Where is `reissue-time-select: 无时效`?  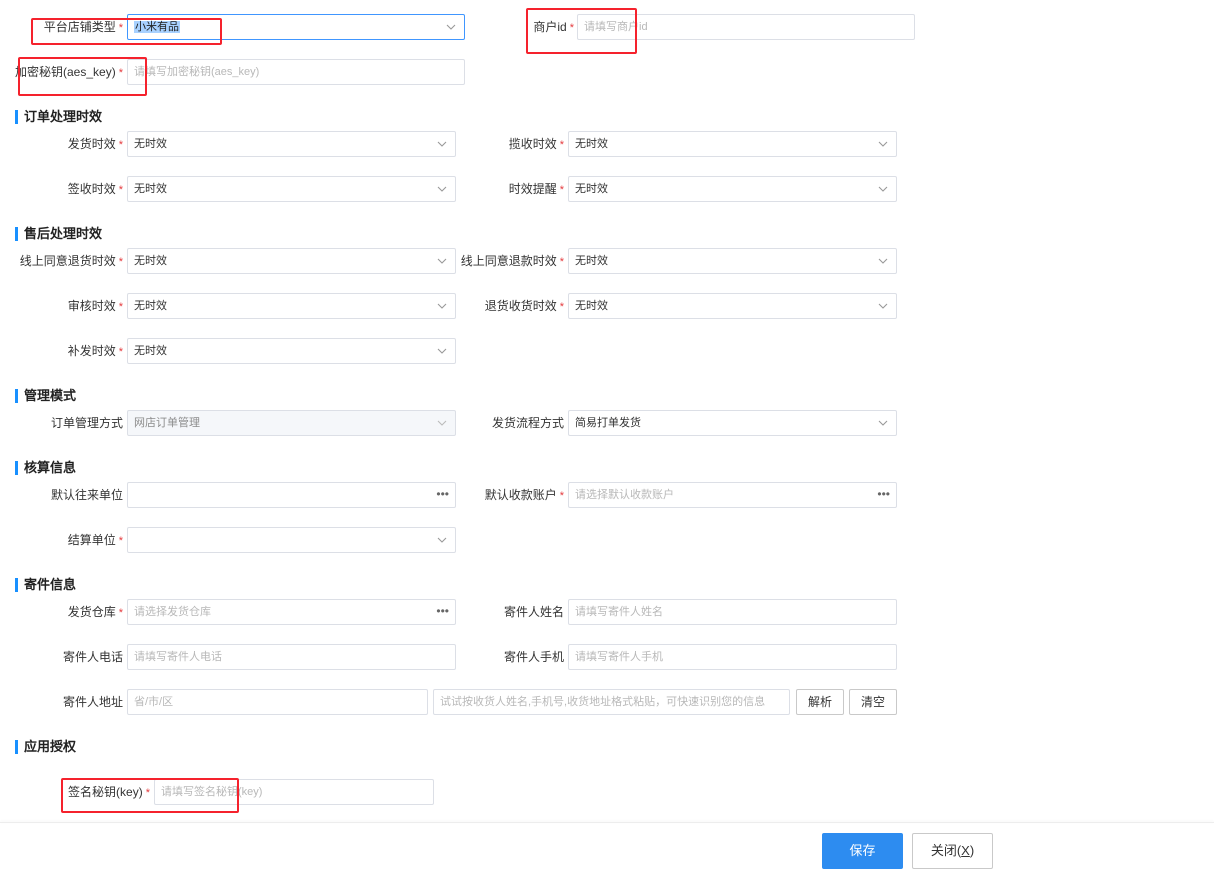
reissue-time-select: 无时效 is located at coordinates (291, 351).